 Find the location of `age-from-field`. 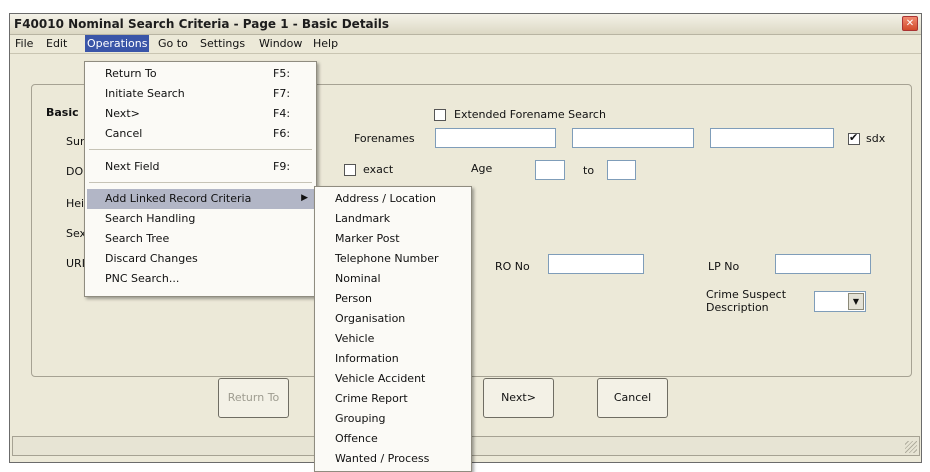

age-from-field is located at coordinates (550, 170).